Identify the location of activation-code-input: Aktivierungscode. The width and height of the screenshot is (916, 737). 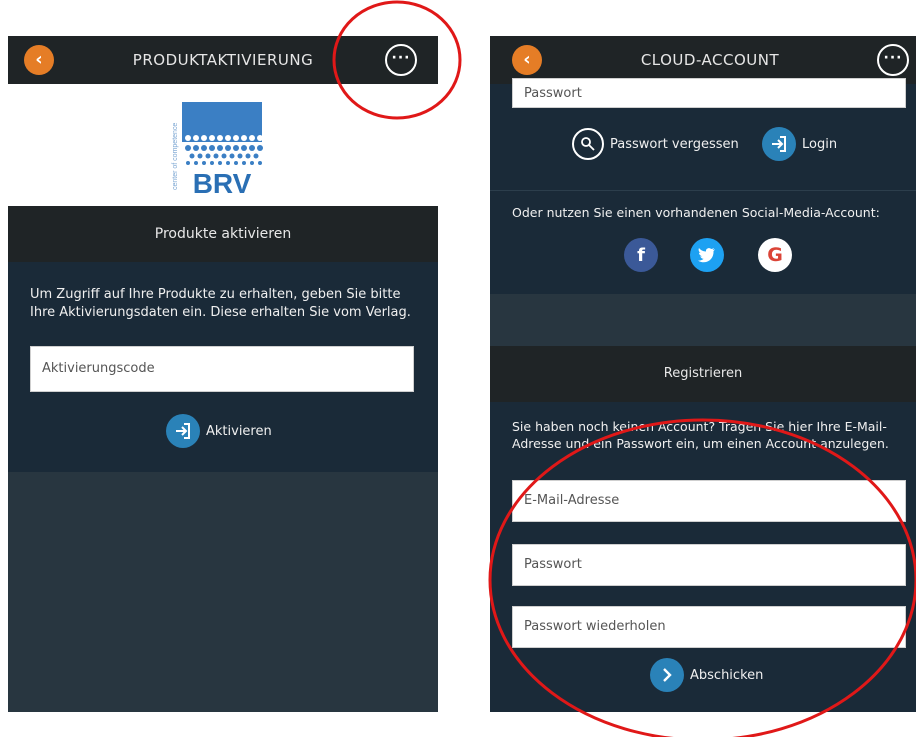
(222, 369).